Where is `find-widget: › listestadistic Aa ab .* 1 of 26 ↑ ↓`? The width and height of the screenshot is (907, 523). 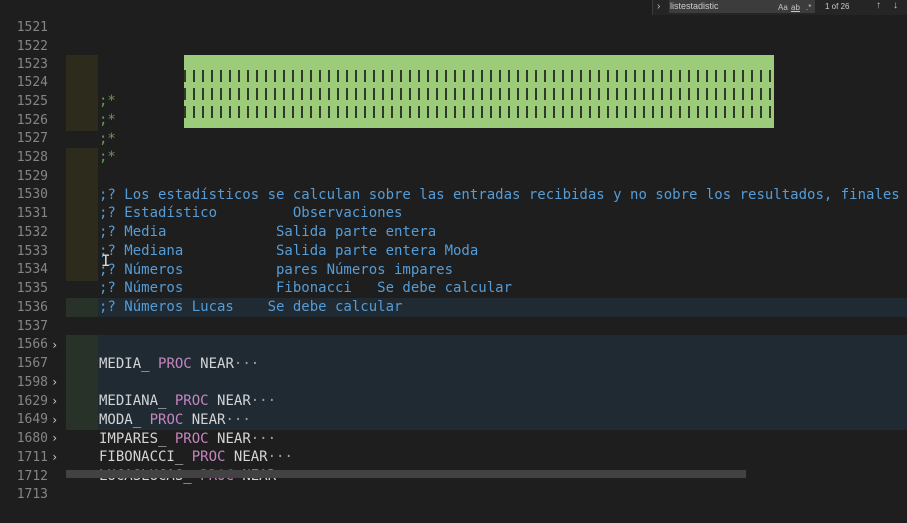
find-widget: › listestadistic Aa ab .* 1 of 26 ↑ ↓ is located at coordinates (779, 7).